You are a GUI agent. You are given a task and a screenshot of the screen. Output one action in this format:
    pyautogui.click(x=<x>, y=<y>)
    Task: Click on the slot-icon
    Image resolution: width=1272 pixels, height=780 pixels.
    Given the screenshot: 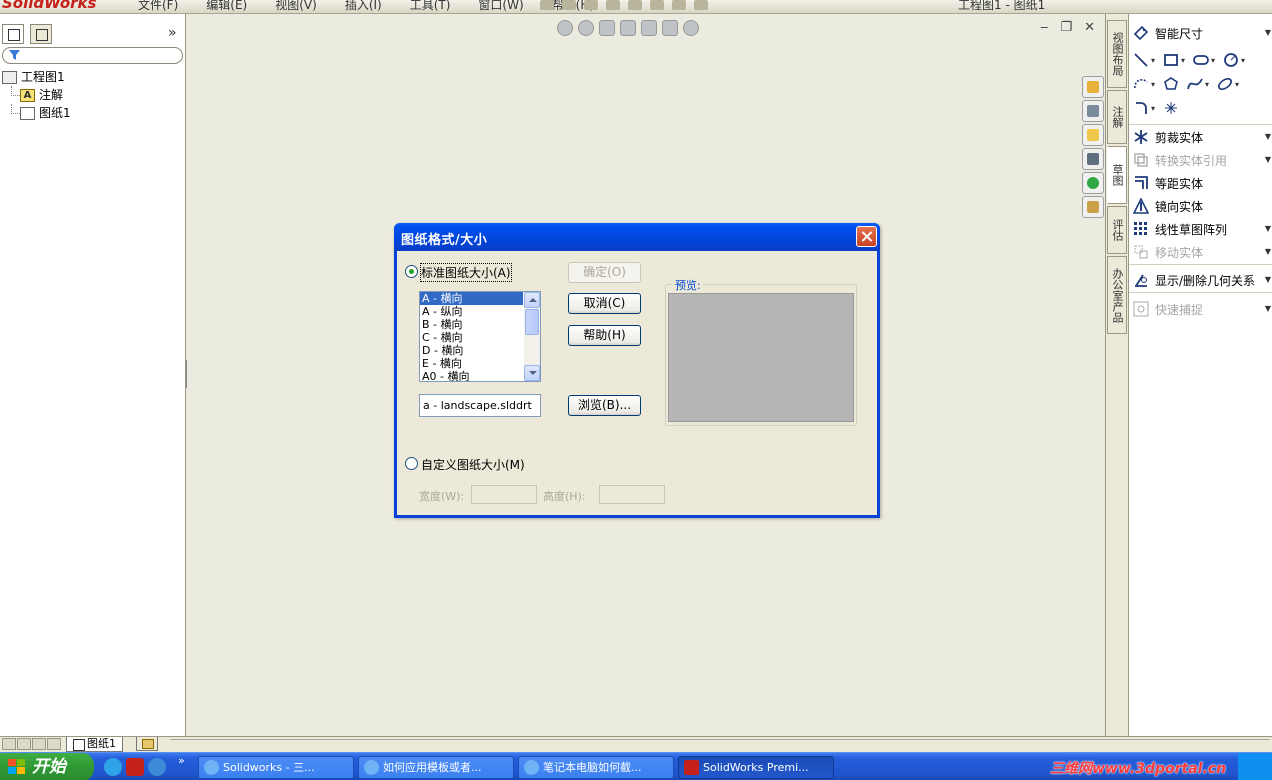 What is the action you would take?
    pyautogui.click(x=1201, y=60)
    